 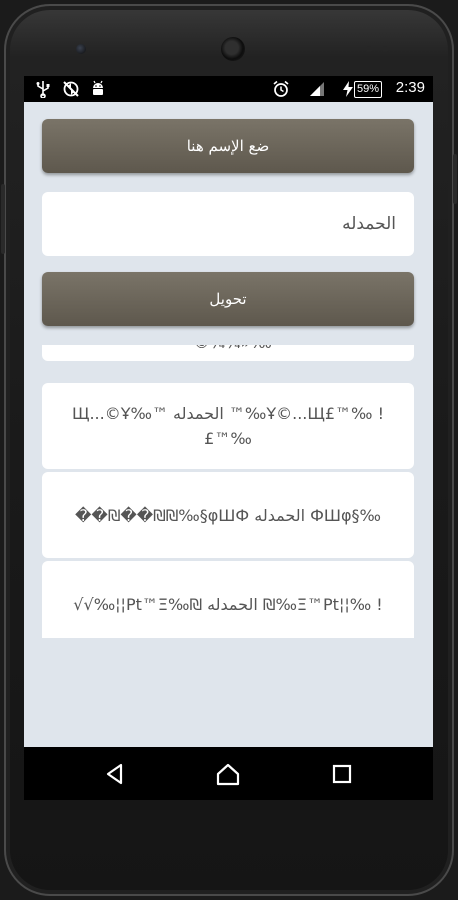 What do you see at coordinates (228, 224) in the screenshot?
I see `name-input: الحمدله` at bounding box center [228, 224].